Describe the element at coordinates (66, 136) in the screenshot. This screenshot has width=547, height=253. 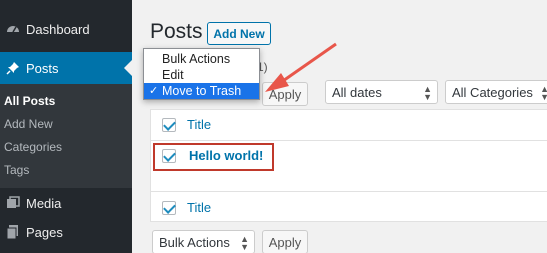
I see `posts-submenu: All Posts Add New Categories Tags` at that location.